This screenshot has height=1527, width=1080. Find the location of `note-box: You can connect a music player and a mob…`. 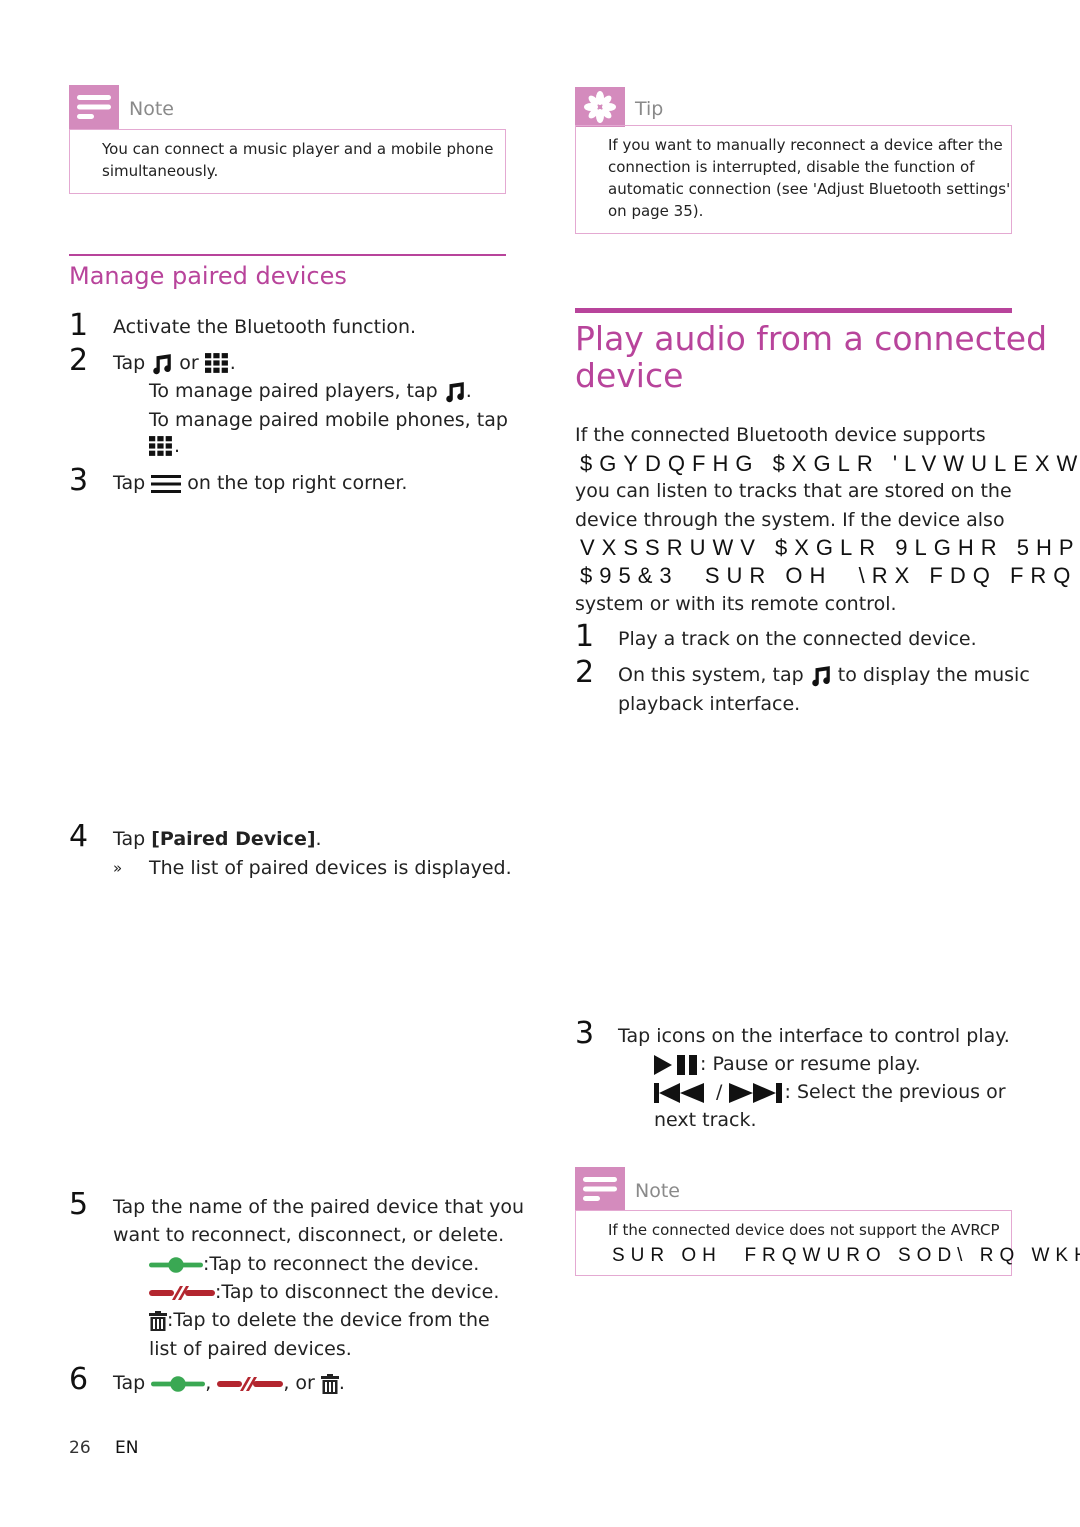

note-box: You can connect a music player and a mob… is located at coordinates (287, 161).